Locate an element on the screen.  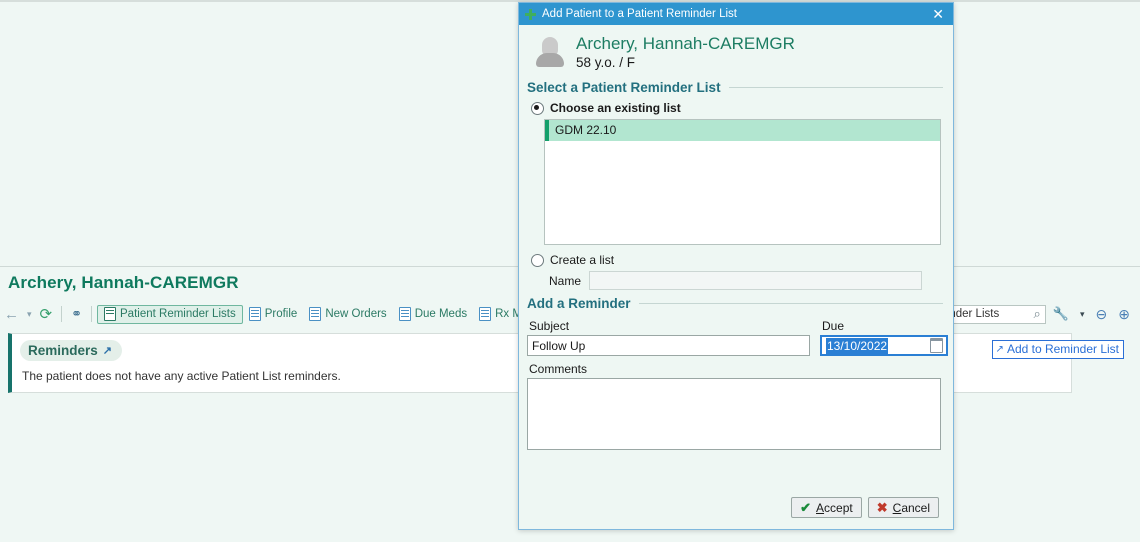
toolbar-right-group: eminder Lists ⌕ 🔧 ▾ ⊖ ⊕ is located at coordinates (1029, 314).